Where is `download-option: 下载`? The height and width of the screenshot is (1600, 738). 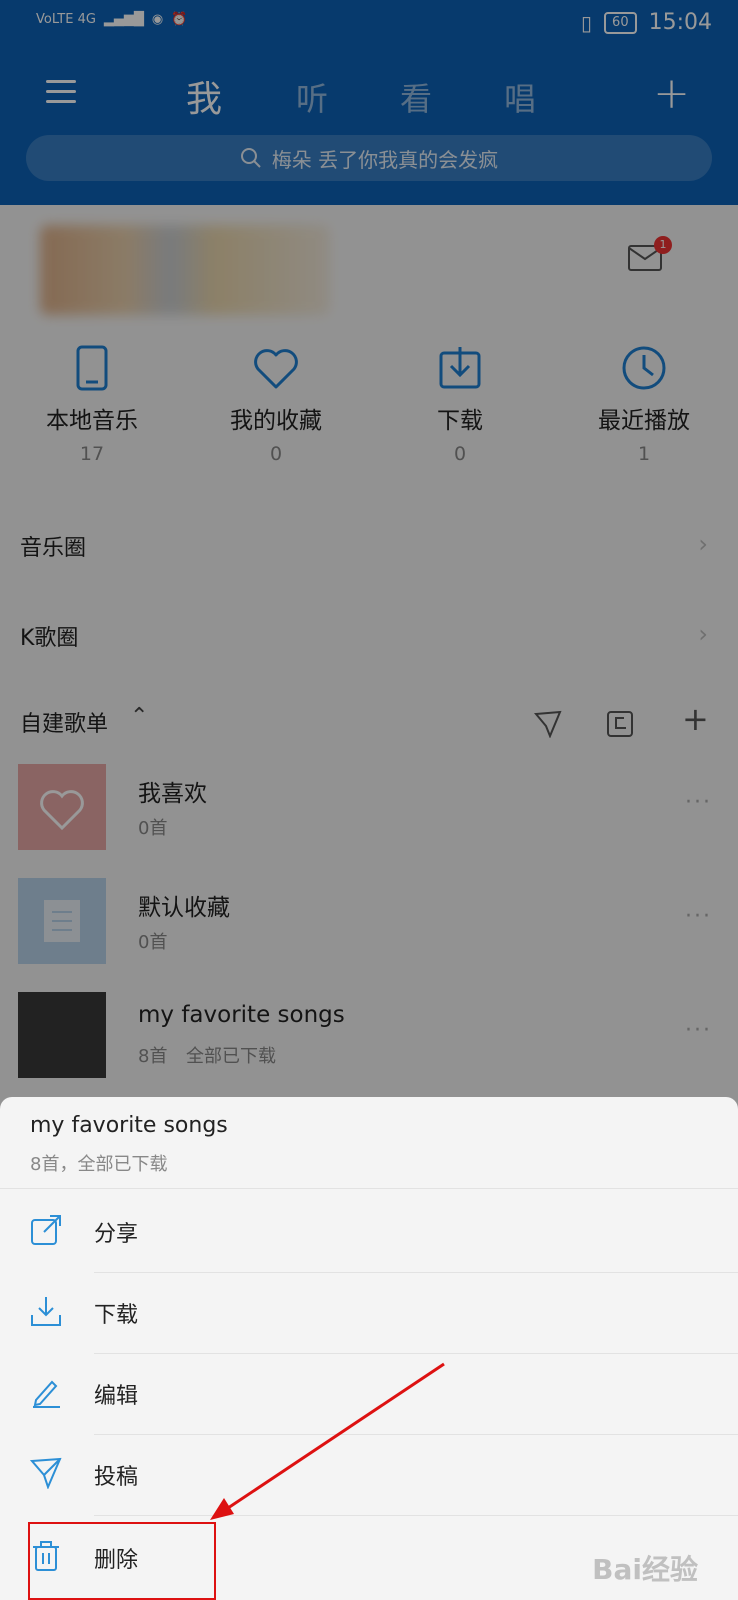
download-option: 下载 is located at coordinates (369, 1313).